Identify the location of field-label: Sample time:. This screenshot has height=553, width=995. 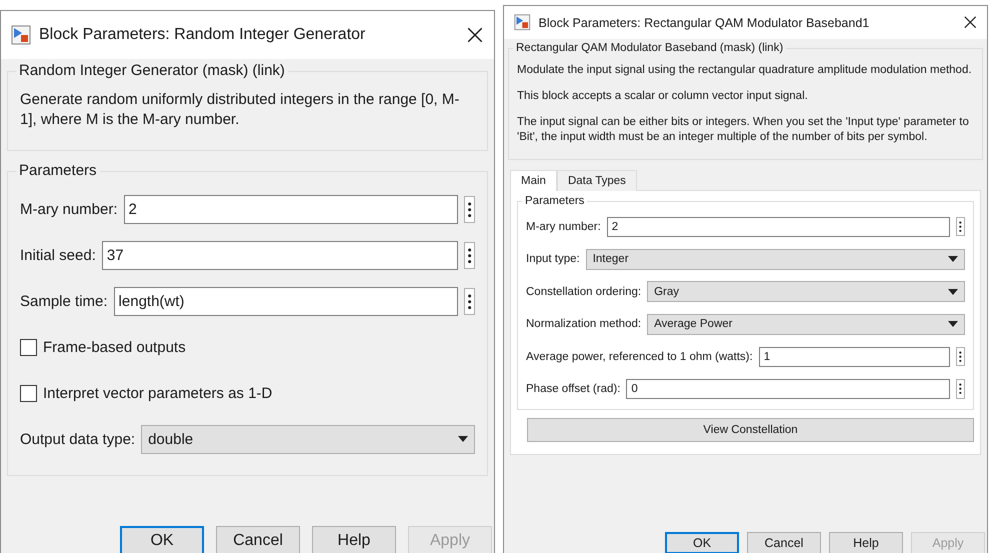
(64, 301).